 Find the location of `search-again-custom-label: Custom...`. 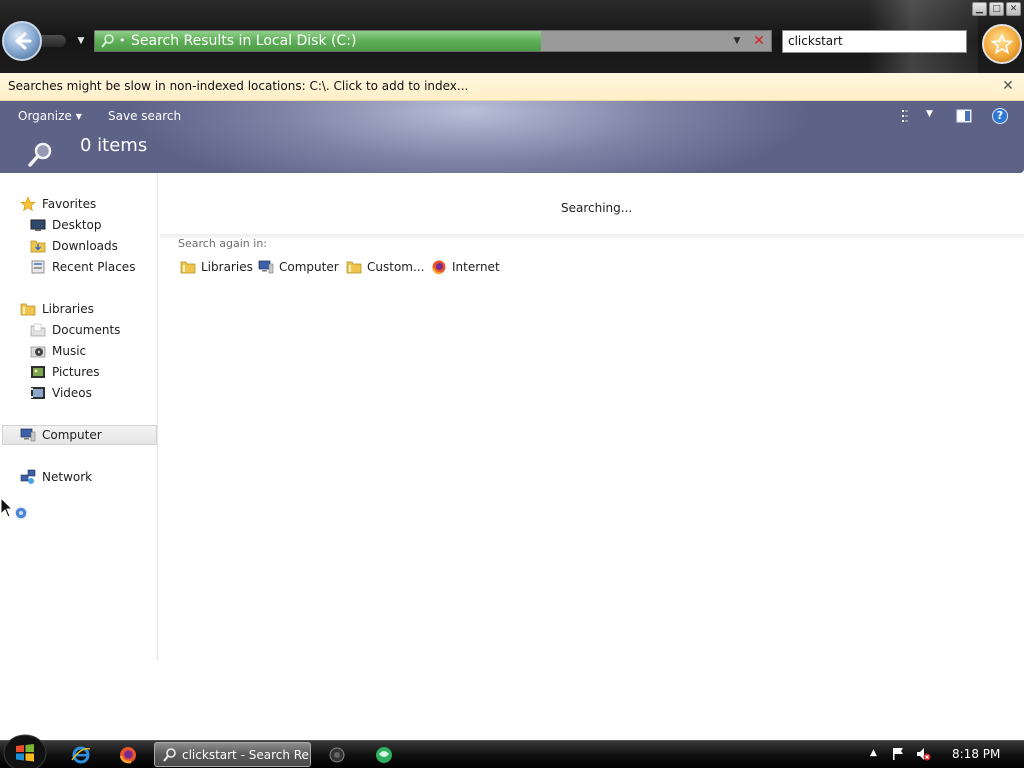

search-again-custom-label: Custom... is located at coordinates (396, 267).